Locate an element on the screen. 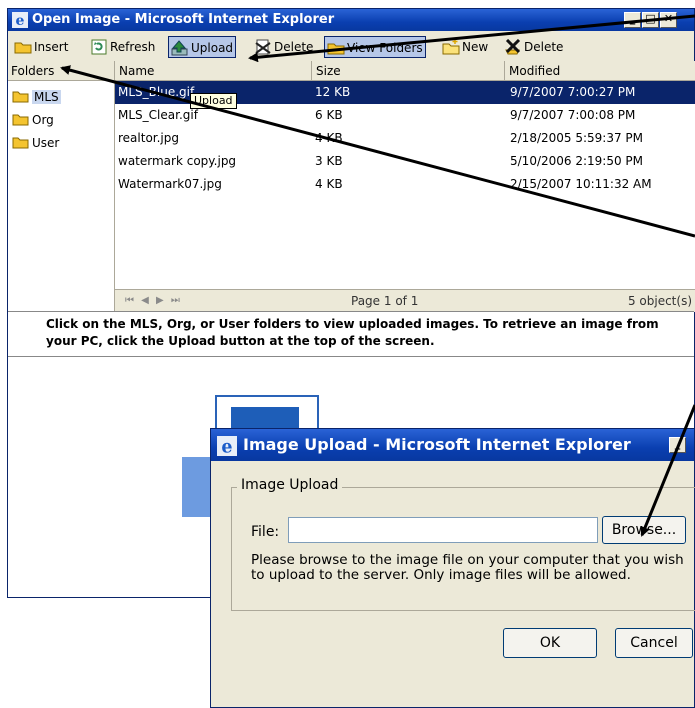 This screenshot has height=708, width=695. file-modified: 2/18/2005 5:59:37 PM is located at coordinates (577, 138).